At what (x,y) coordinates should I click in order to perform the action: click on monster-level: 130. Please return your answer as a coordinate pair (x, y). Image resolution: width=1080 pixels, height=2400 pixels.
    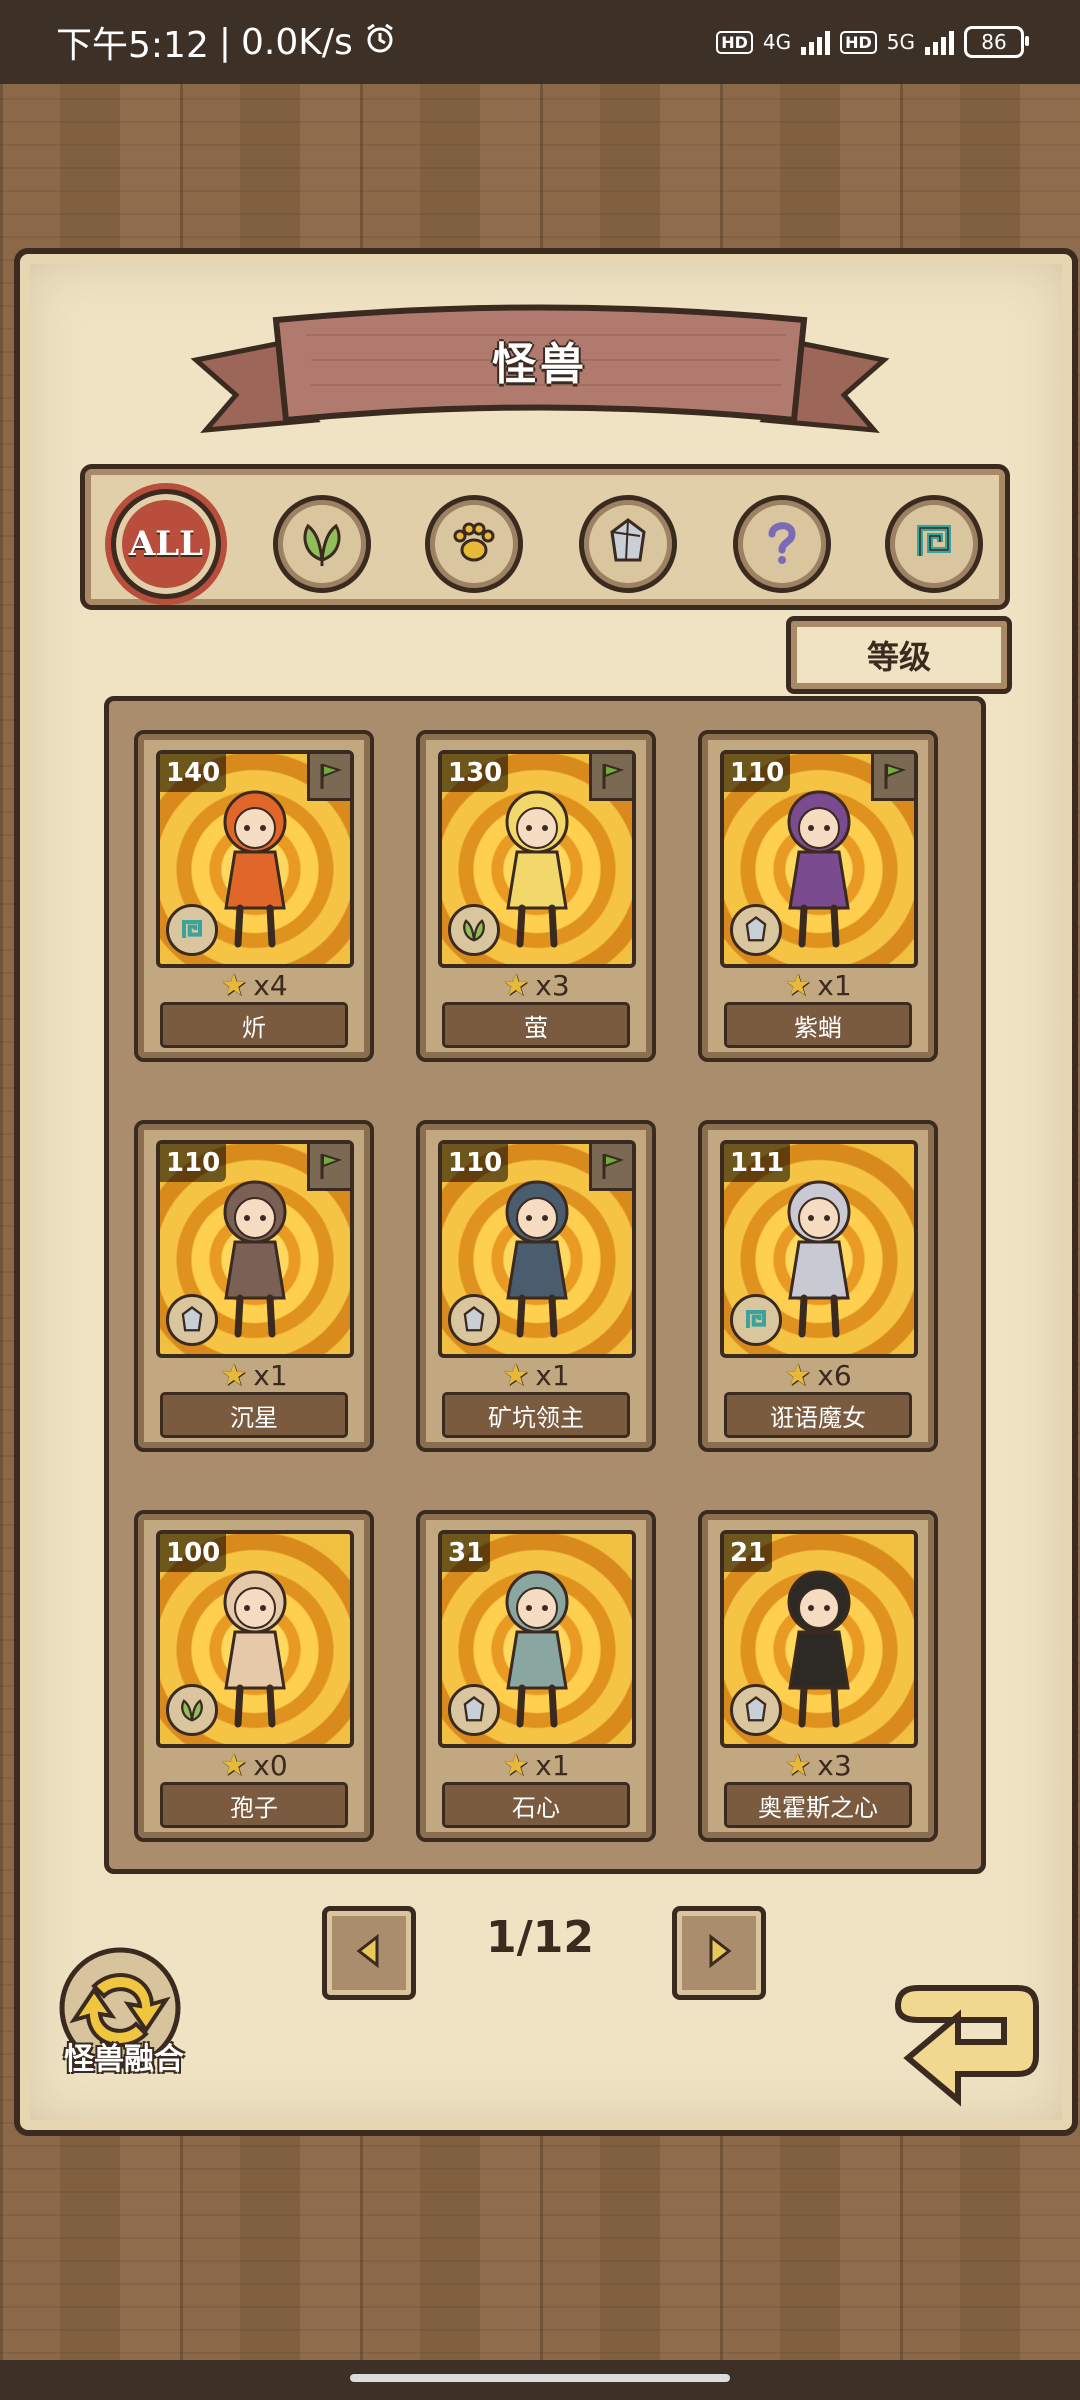
    Looking at the image, I should click on (475, 773).